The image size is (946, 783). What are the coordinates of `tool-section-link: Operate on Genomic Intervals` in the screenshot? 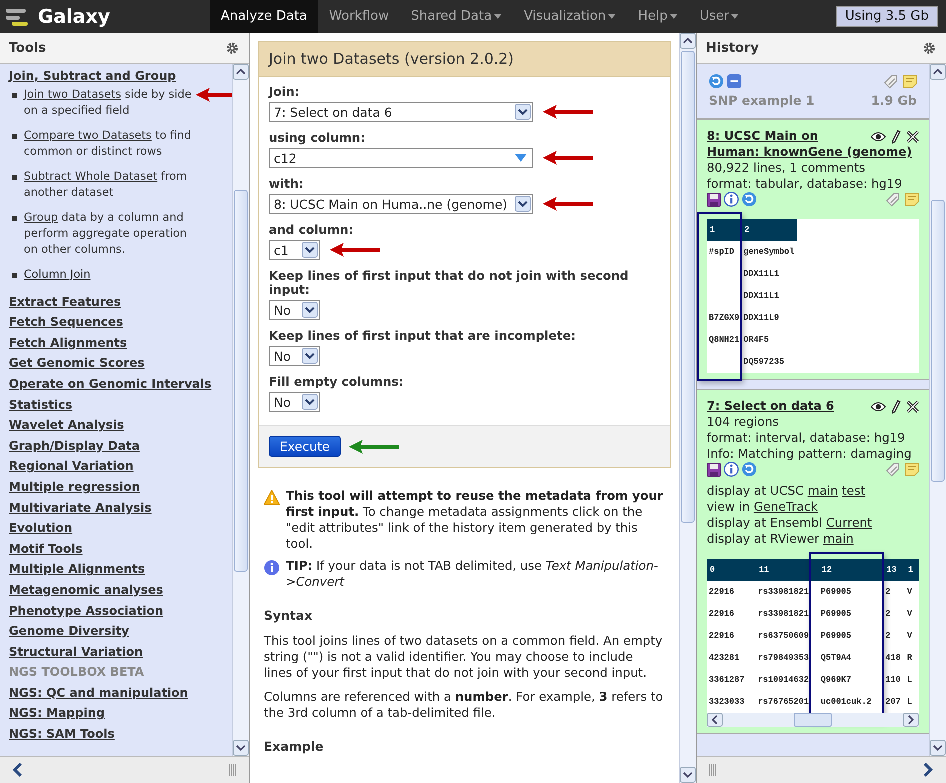 It's located at (110, 384).